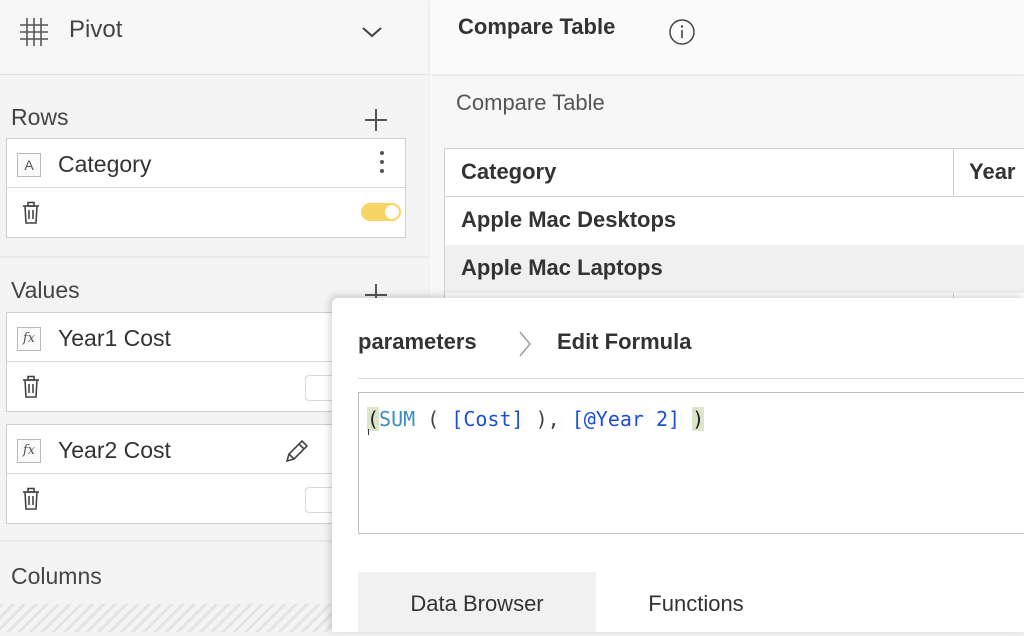  Describe the element at coordinates (114, 338) in the screenshot. I see `value-field-name-1: Year1 Cost` at that location.